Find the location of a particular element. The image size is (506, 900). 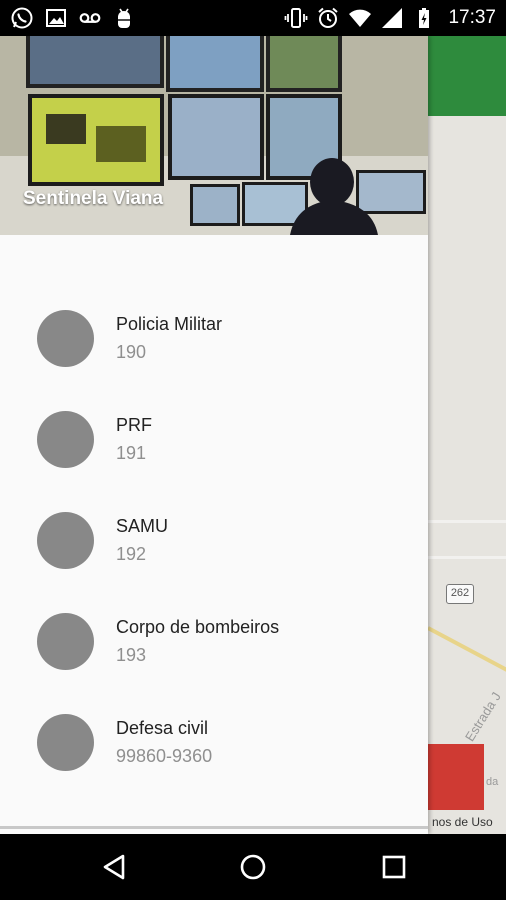

contact-phone: 191 is located at coordinates (131, 453).